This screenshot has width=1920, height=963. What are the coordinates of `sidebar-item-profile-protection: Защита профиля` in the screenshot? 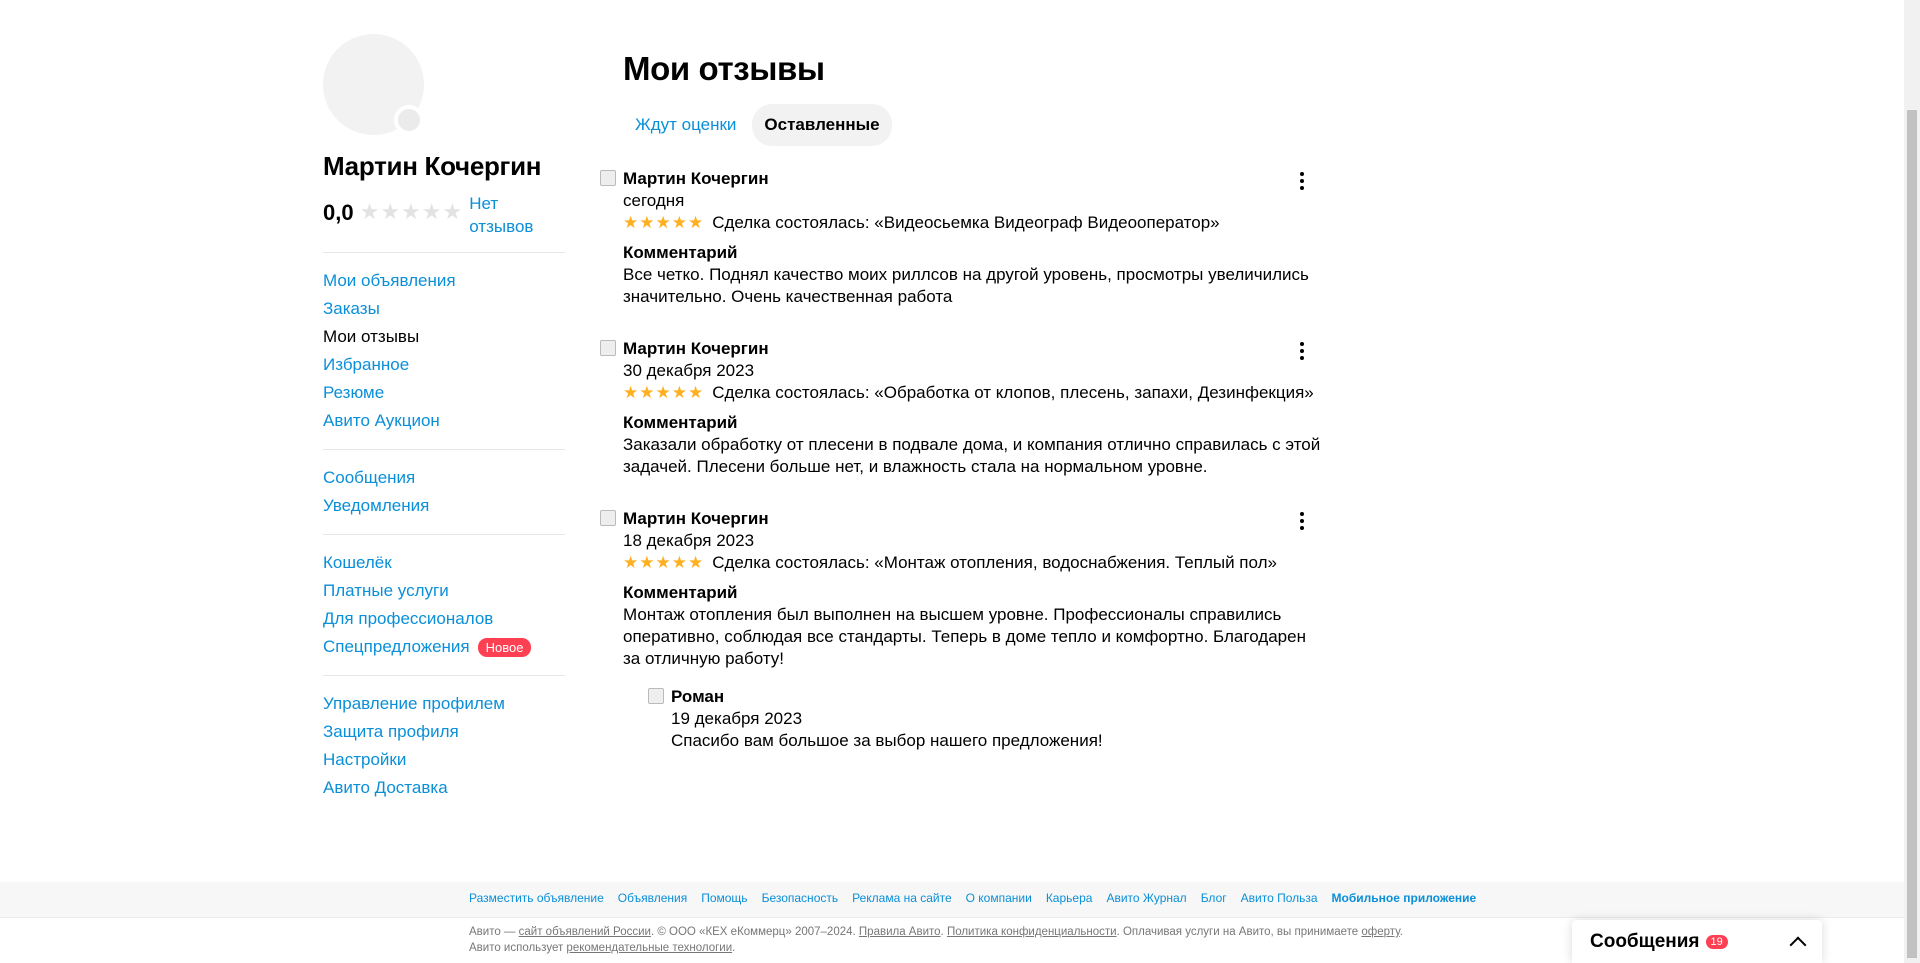 It's located at (444, 732).